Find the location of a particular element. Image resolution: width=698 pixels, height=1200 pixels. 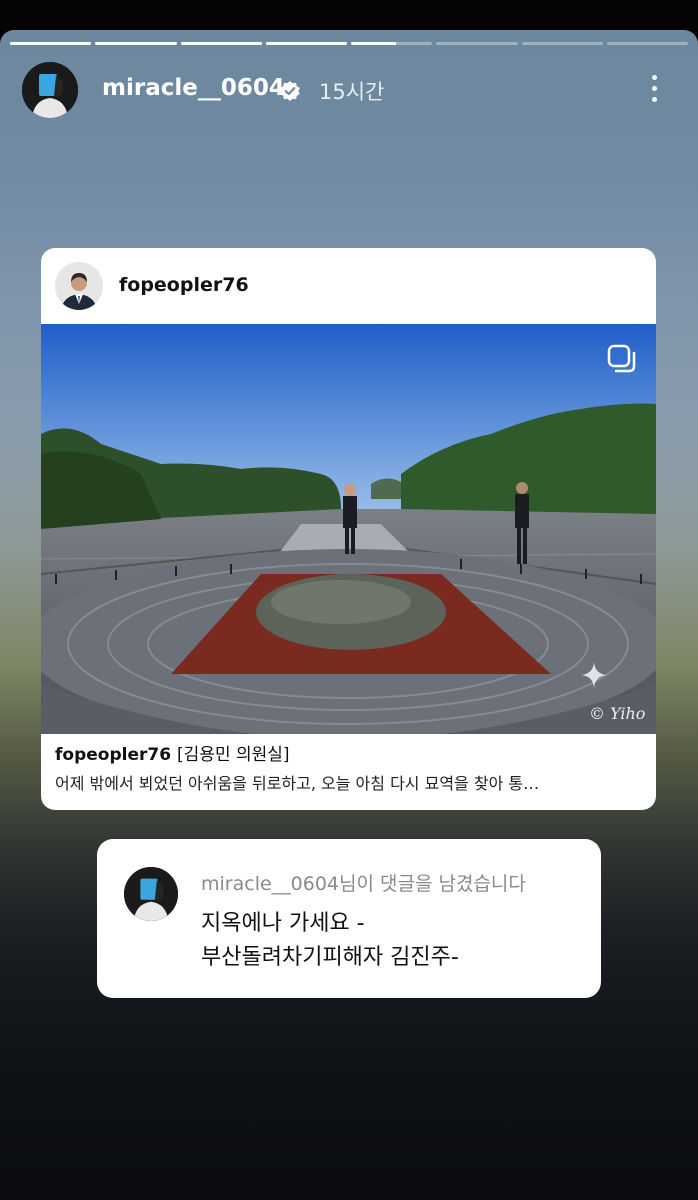

system-top-bar is located at coordinates (349, 15).